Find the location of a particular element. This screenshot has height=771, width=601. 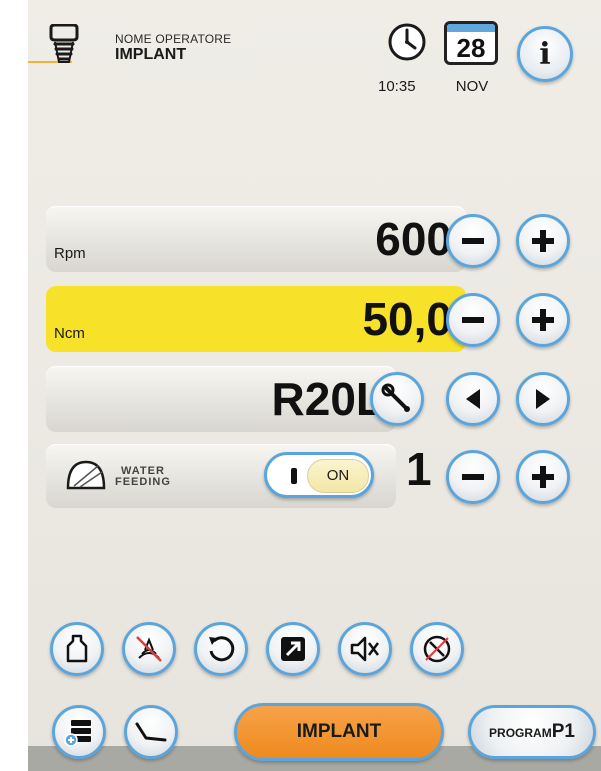

program-button: PROGRAMP1 is located at coordinates (532, 732).